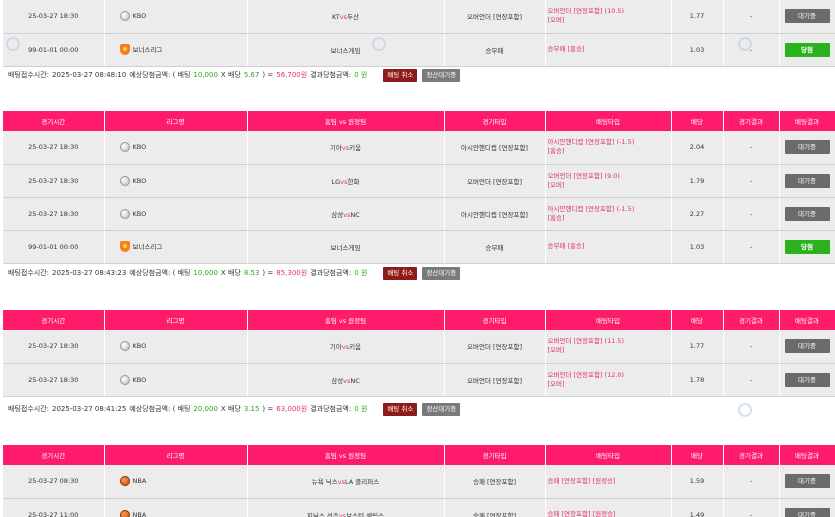 This screenshot has height=517, width=835. Describe the element at coordinates (419, 320) in the screenshot. I see `header-row: 경기시간 리그명 홈팀 vs 원정팀 경기타입 배팅타입 배당 경기결과 배팅결과` at that location.